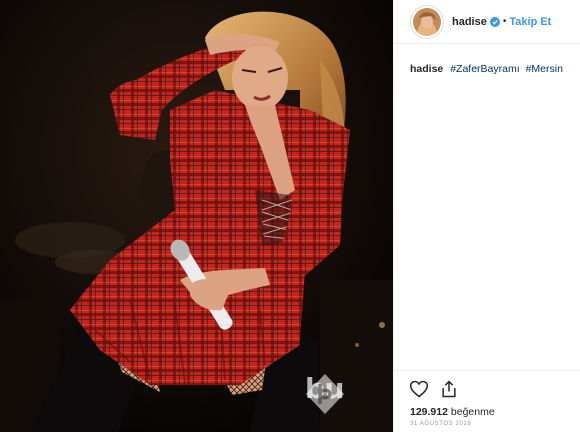  What do you see at coordinates (544, 69) in the screenshot?
I see `hashtag-link: #Mersin` at bounding box center [544, 69].